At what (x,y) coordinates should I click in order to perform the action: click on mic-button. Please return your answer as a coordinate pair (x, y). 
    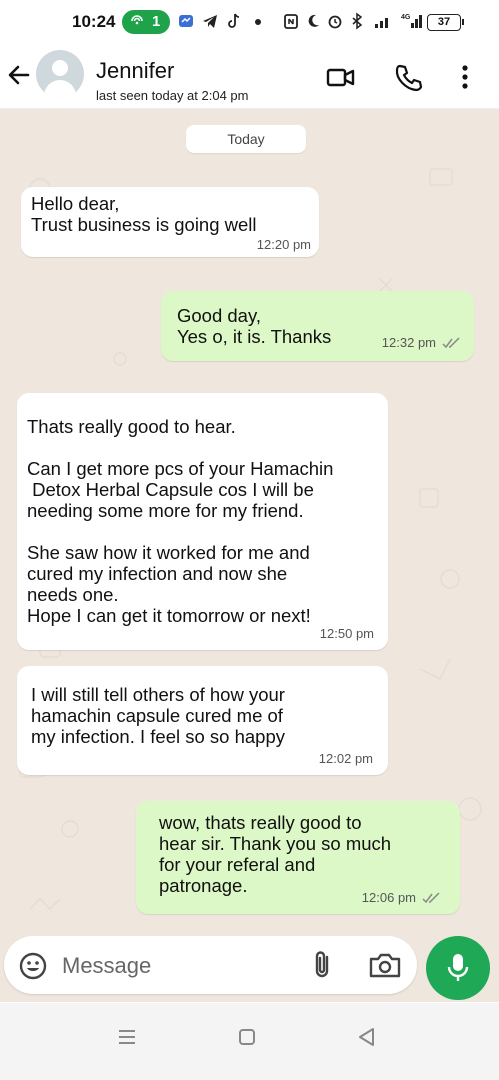
    Looking at the image, I should click on (458, 968).